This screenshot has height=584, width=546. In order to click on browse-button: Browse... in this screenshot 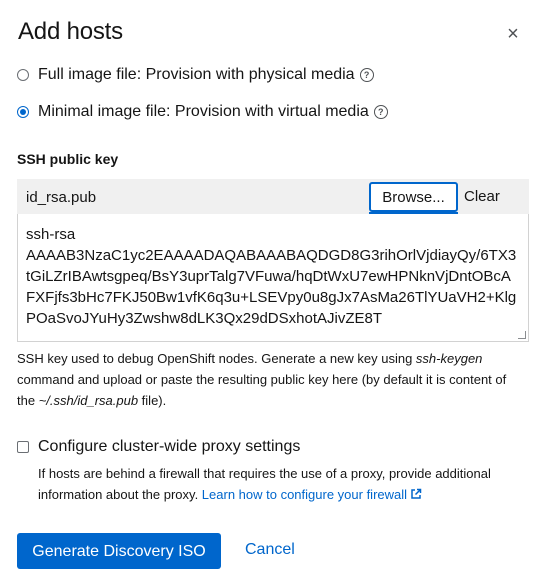, I will do `click(413, 197)`.